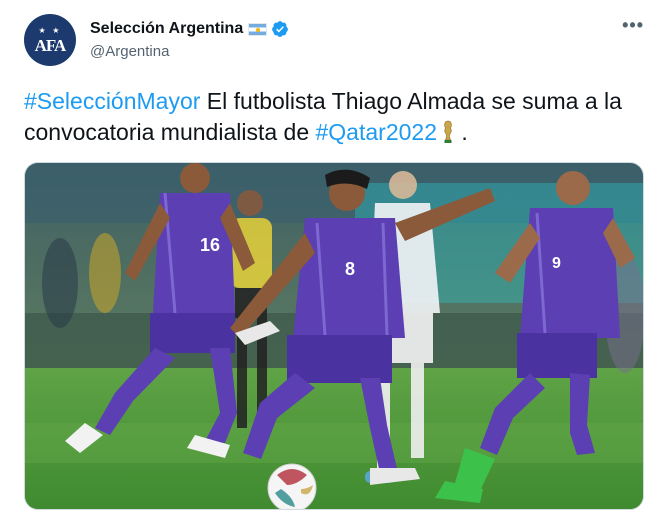 The height and width of the screenshot is (521, 662). I want to click on argentina-flag-icon, so click(258, 29).